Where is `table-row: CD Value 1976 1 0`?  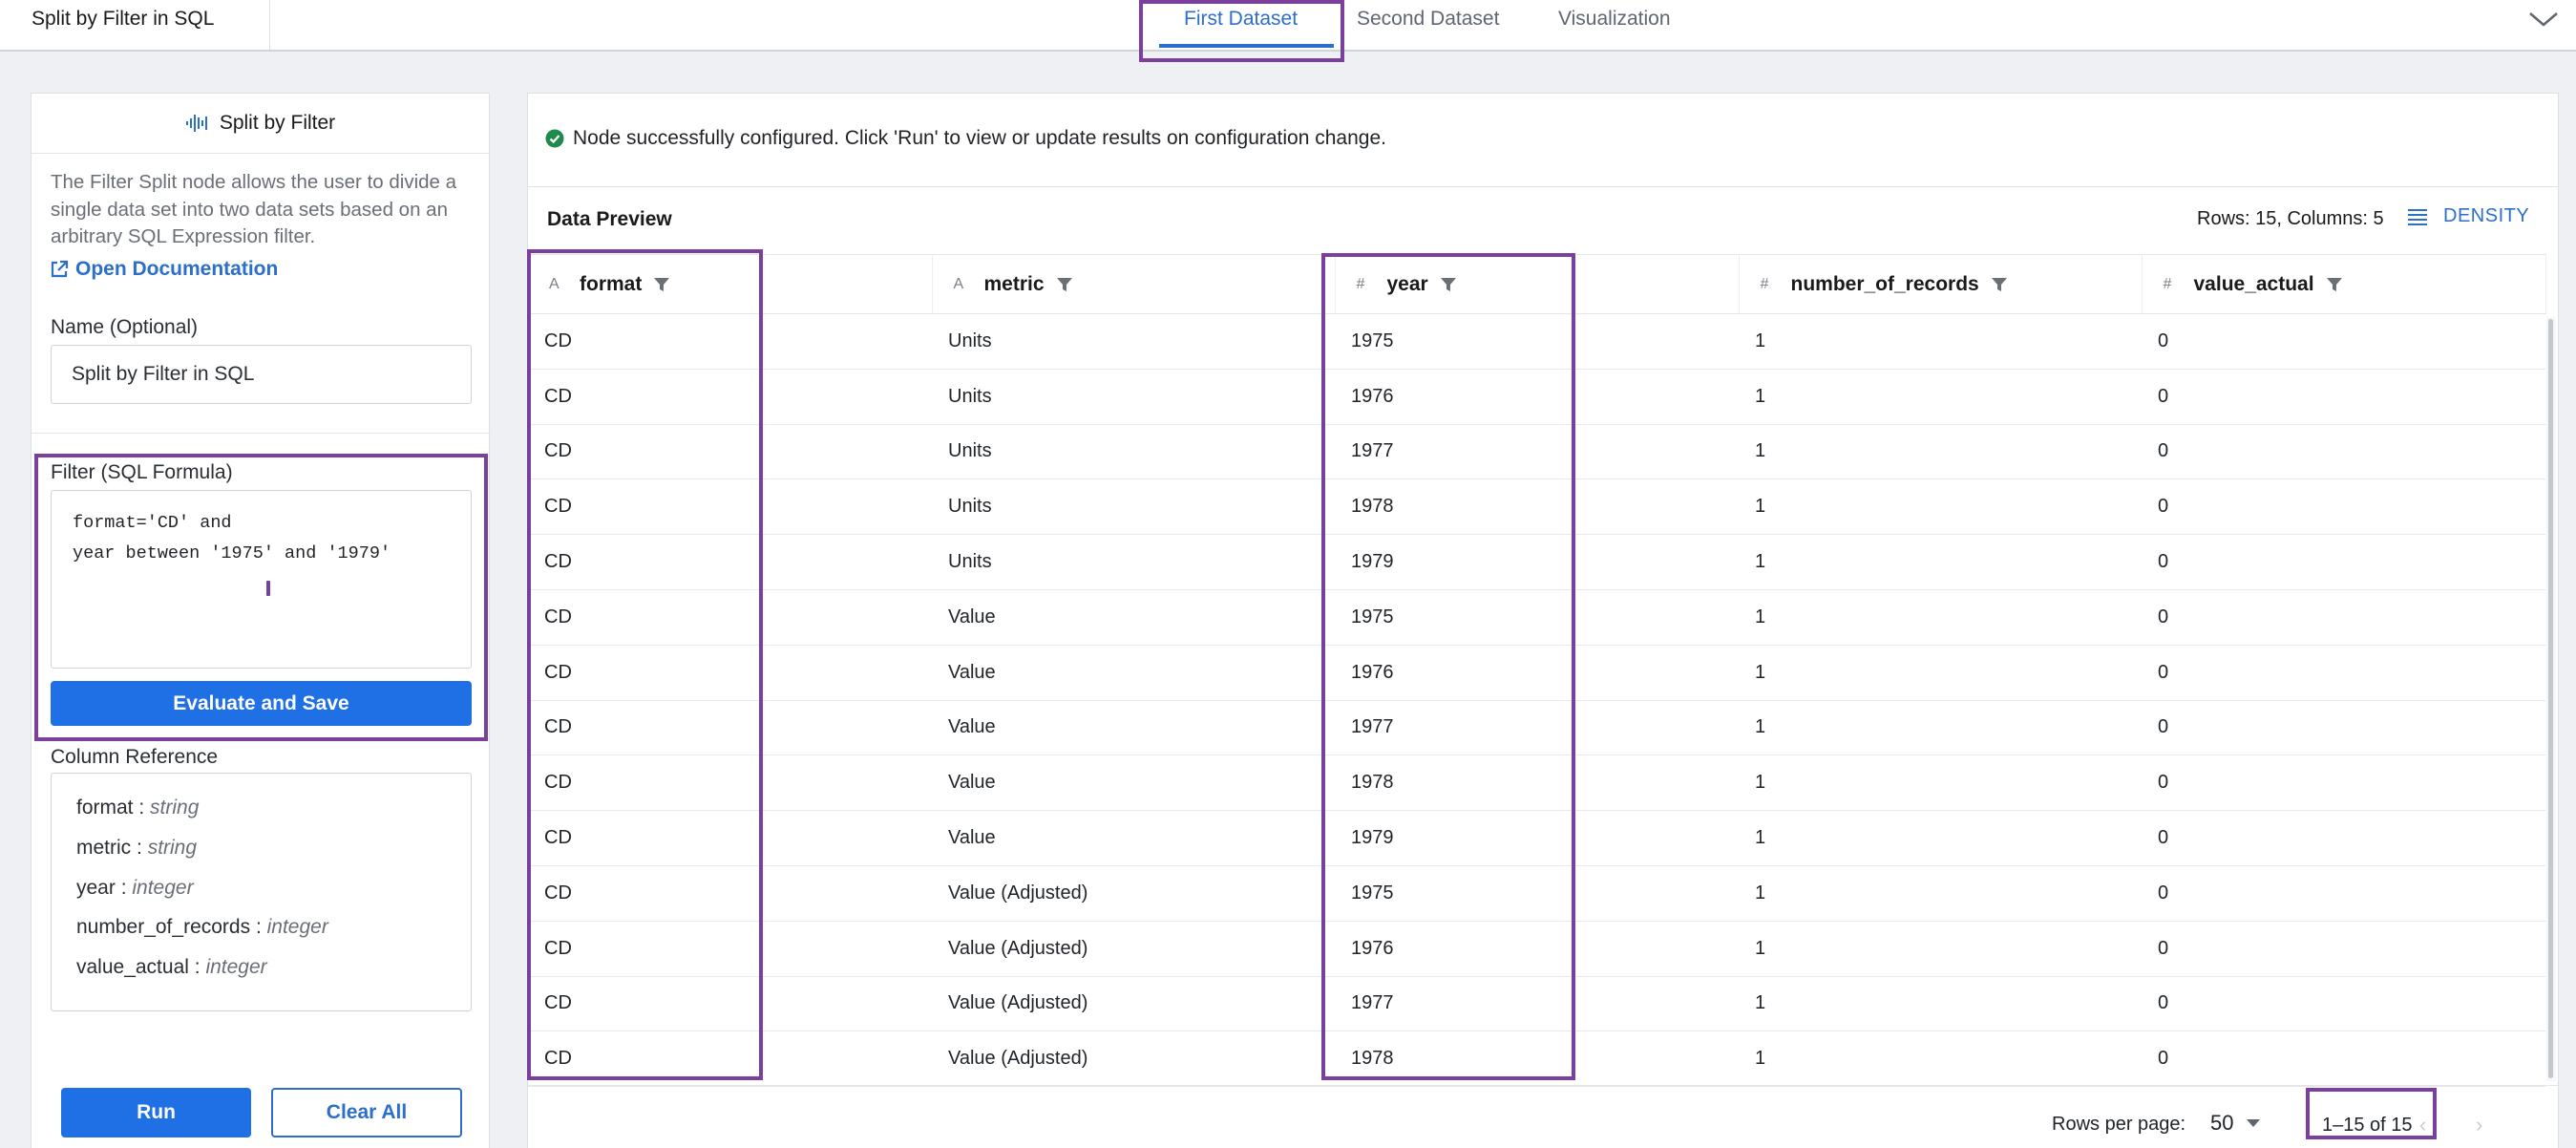 table-row: CD Value 1976 1 0 is located at coordinates (1536, 673).